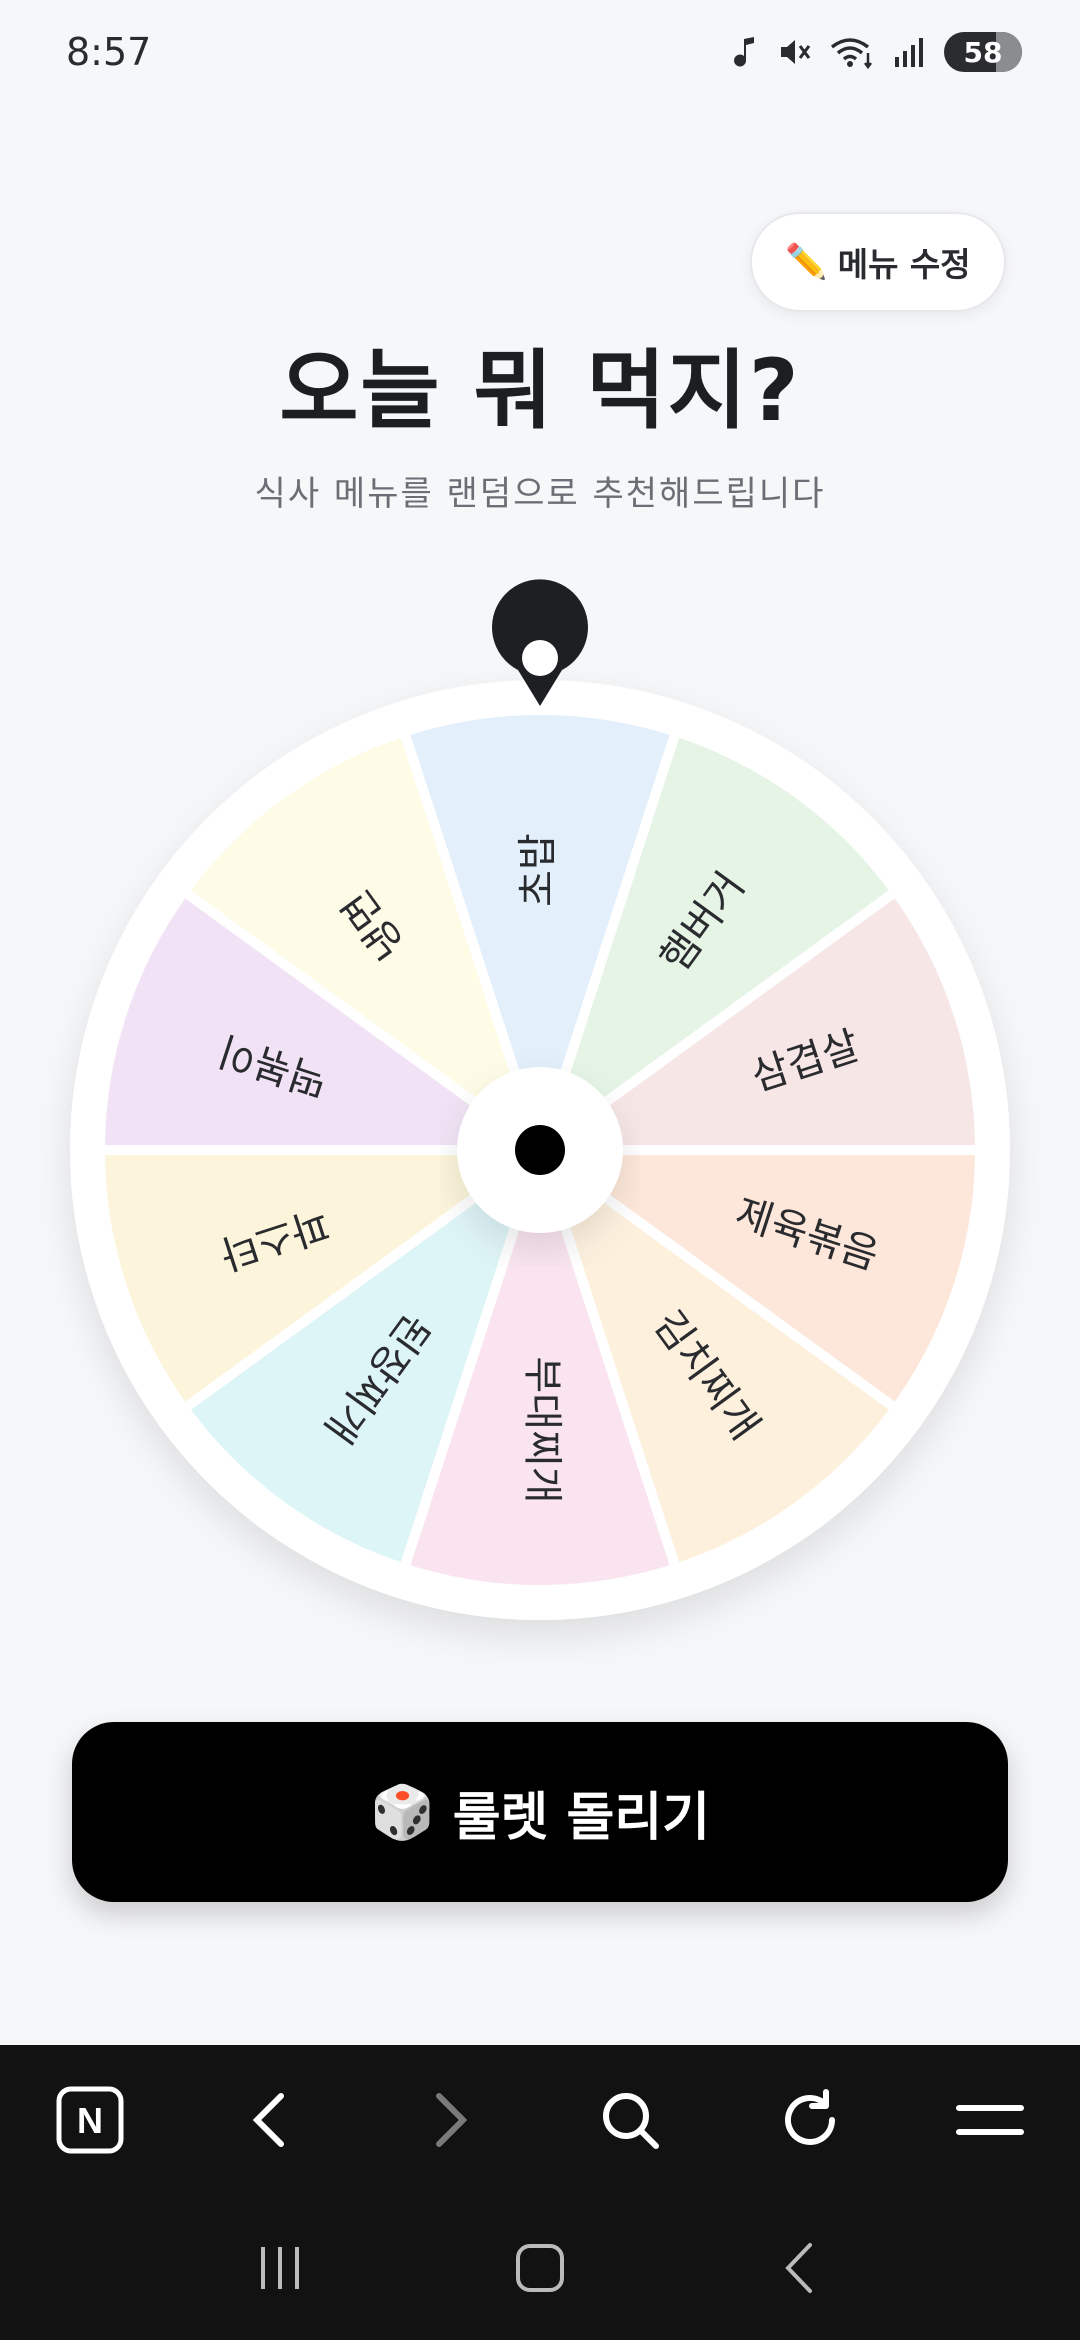  I want to click on dice-icon: 🎲, so click(402, 1812).